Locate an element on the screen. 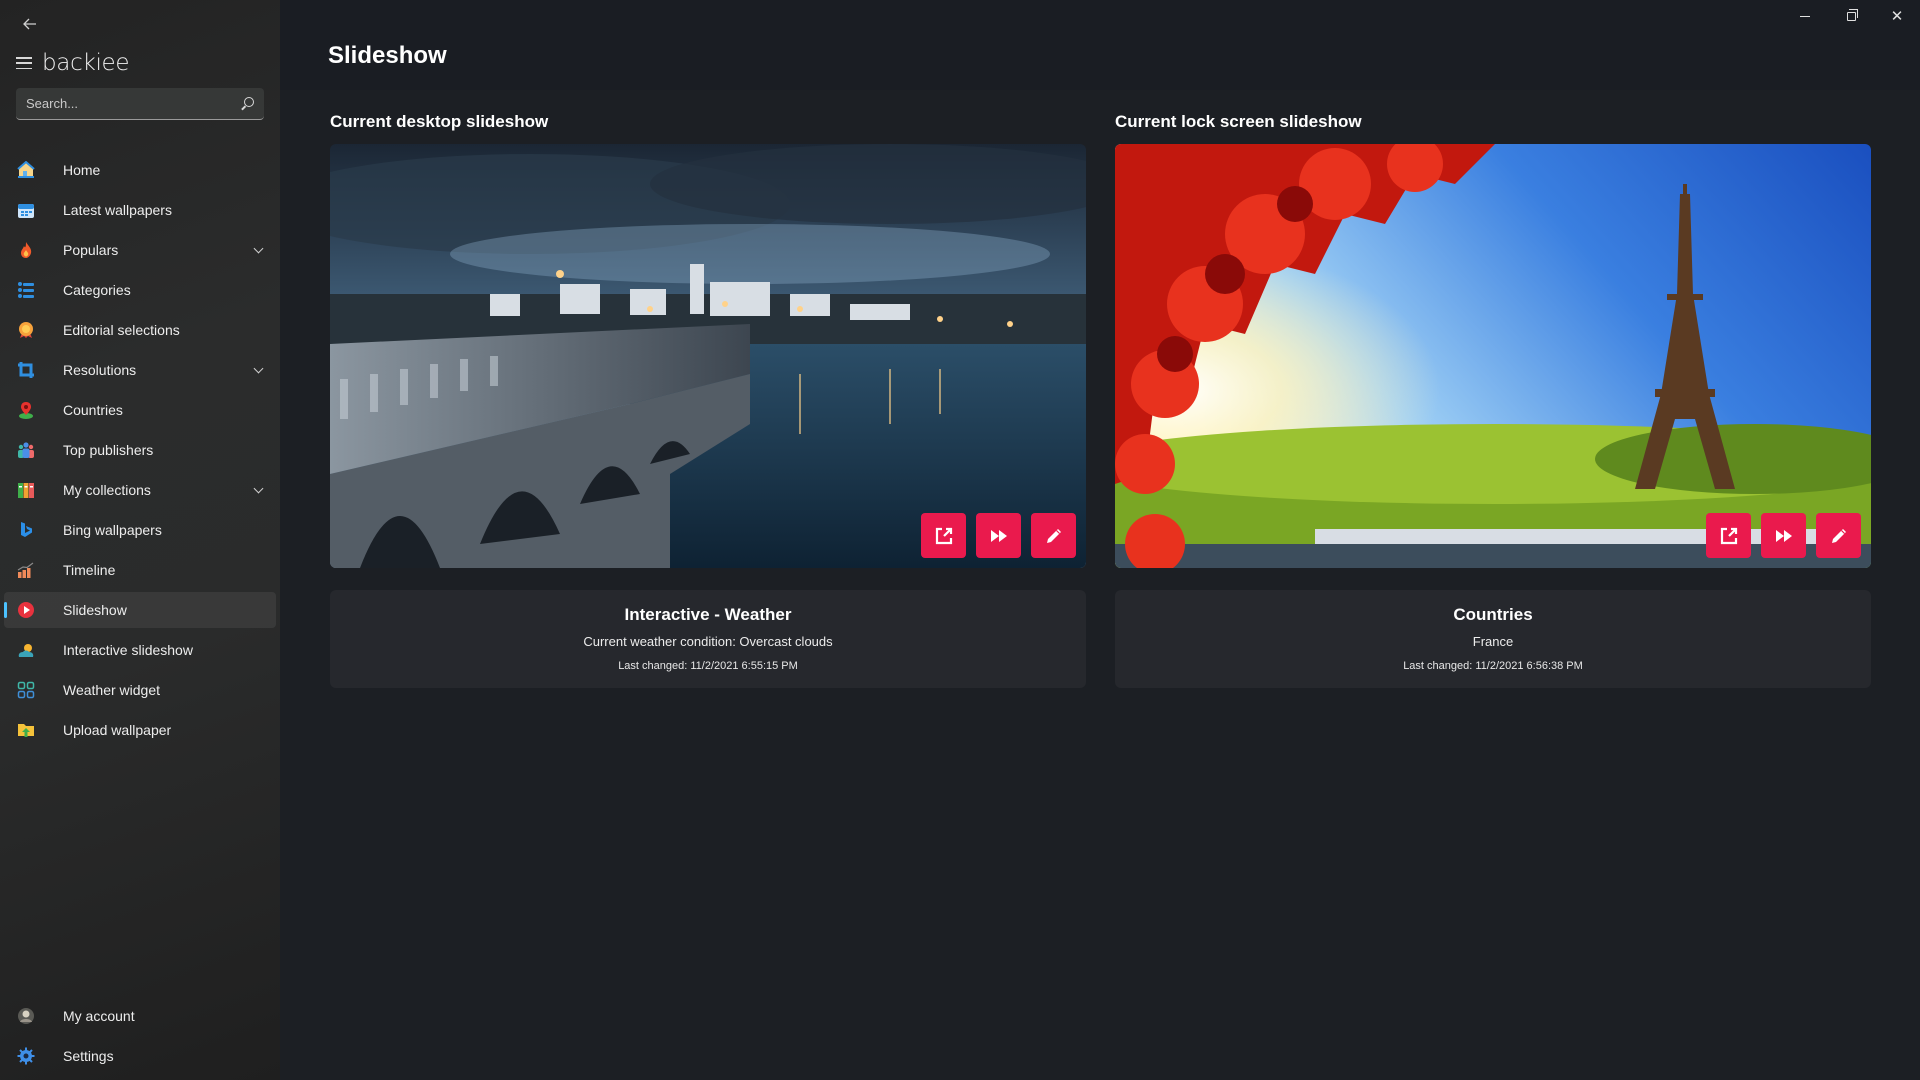 The height and width of the screenshot is (1080, 1920). sidebar: backiee Home Latest wallpapers is located at coordinates (140, 540).